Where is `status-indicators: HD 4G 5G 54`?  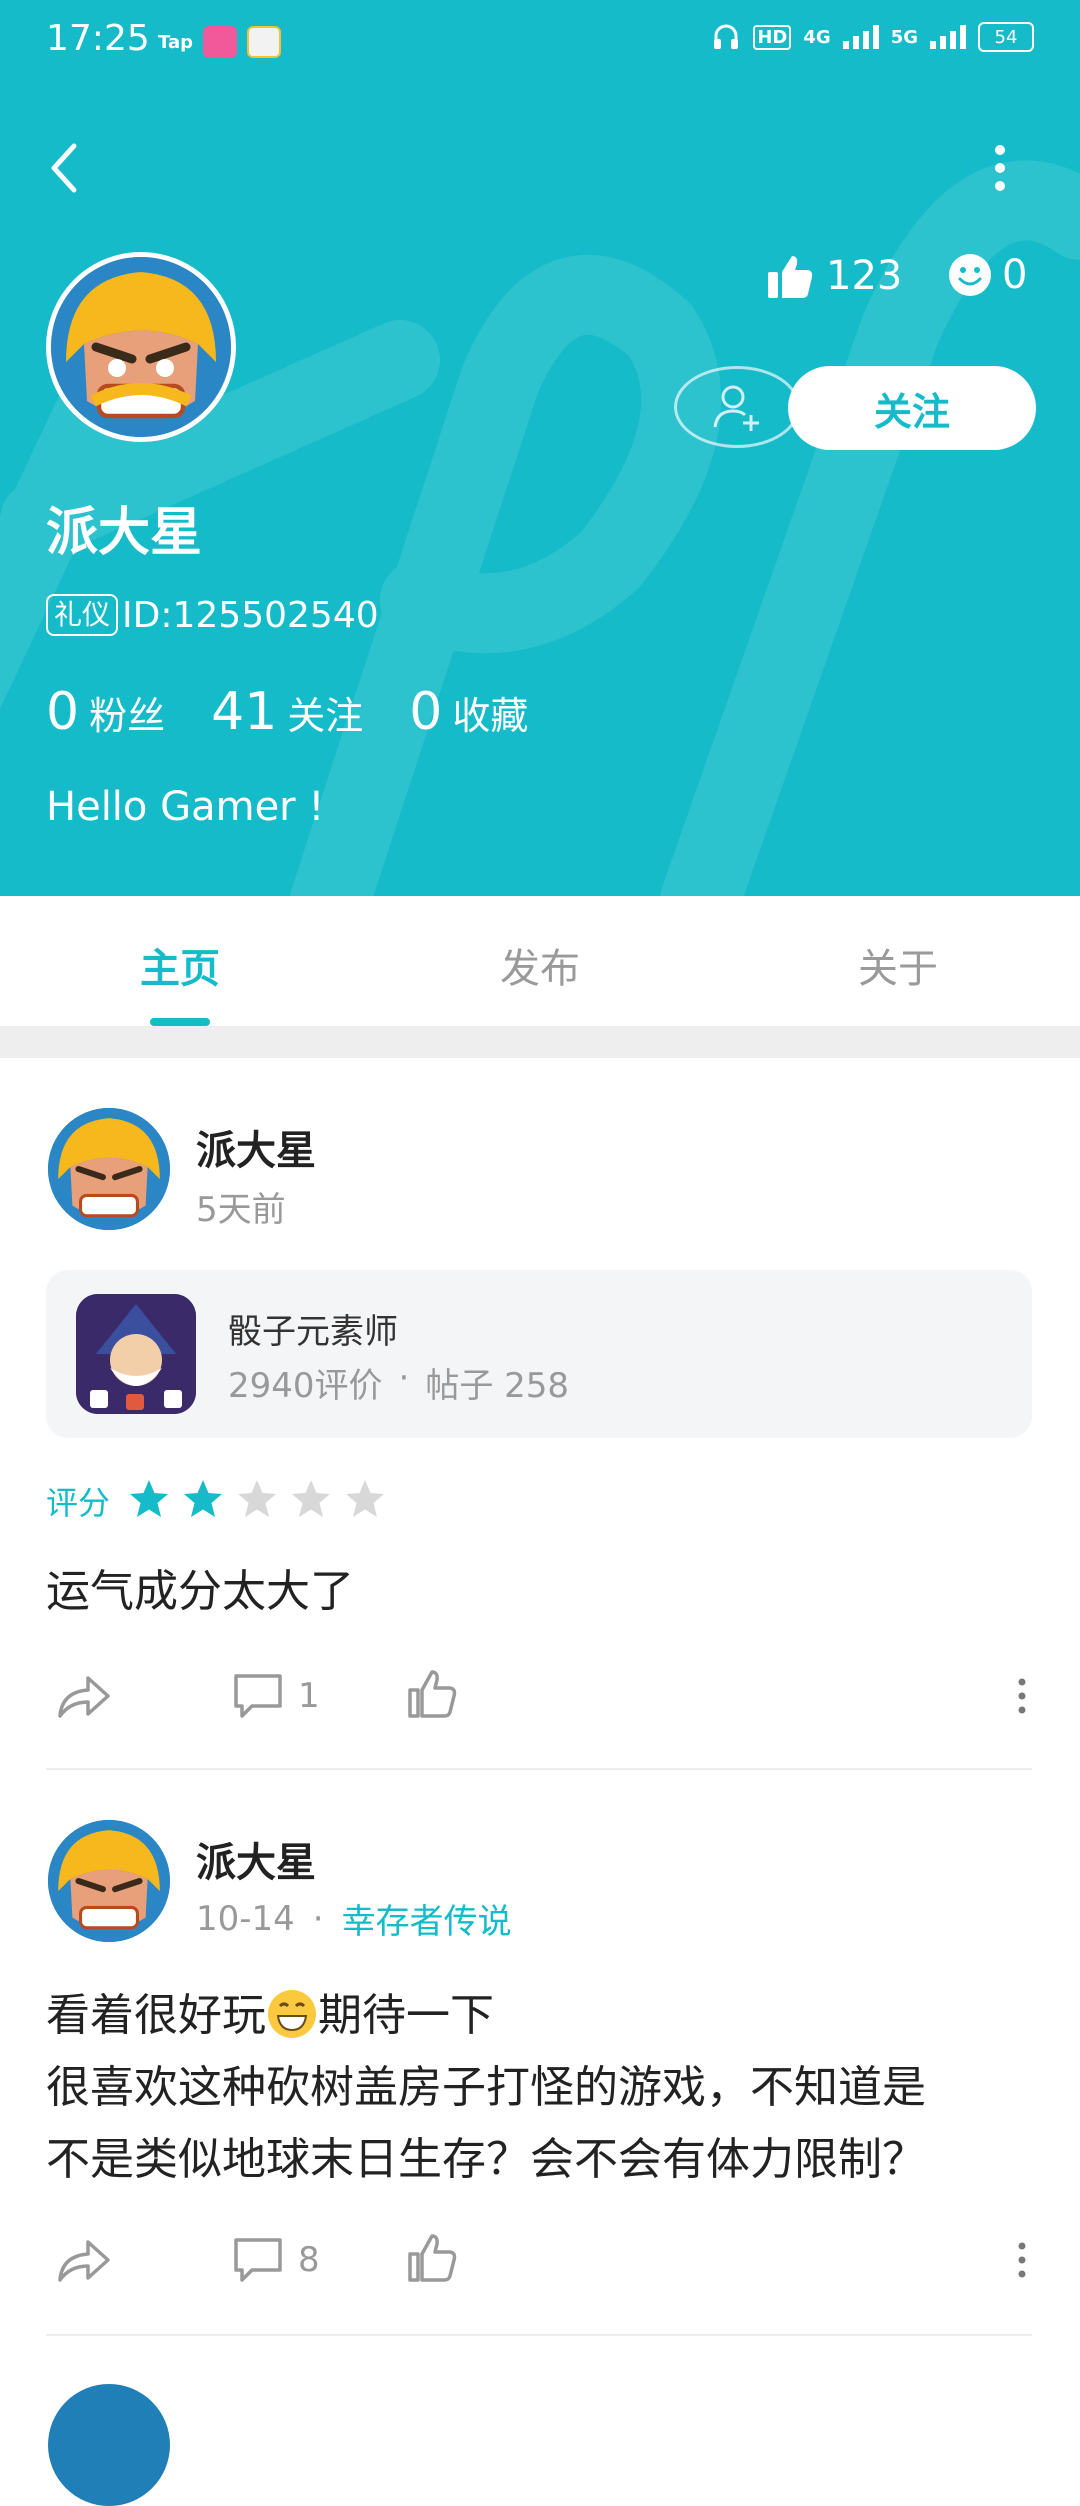
status-indicators: HD 4G 5G 54 is located at coordinates (872, 37).